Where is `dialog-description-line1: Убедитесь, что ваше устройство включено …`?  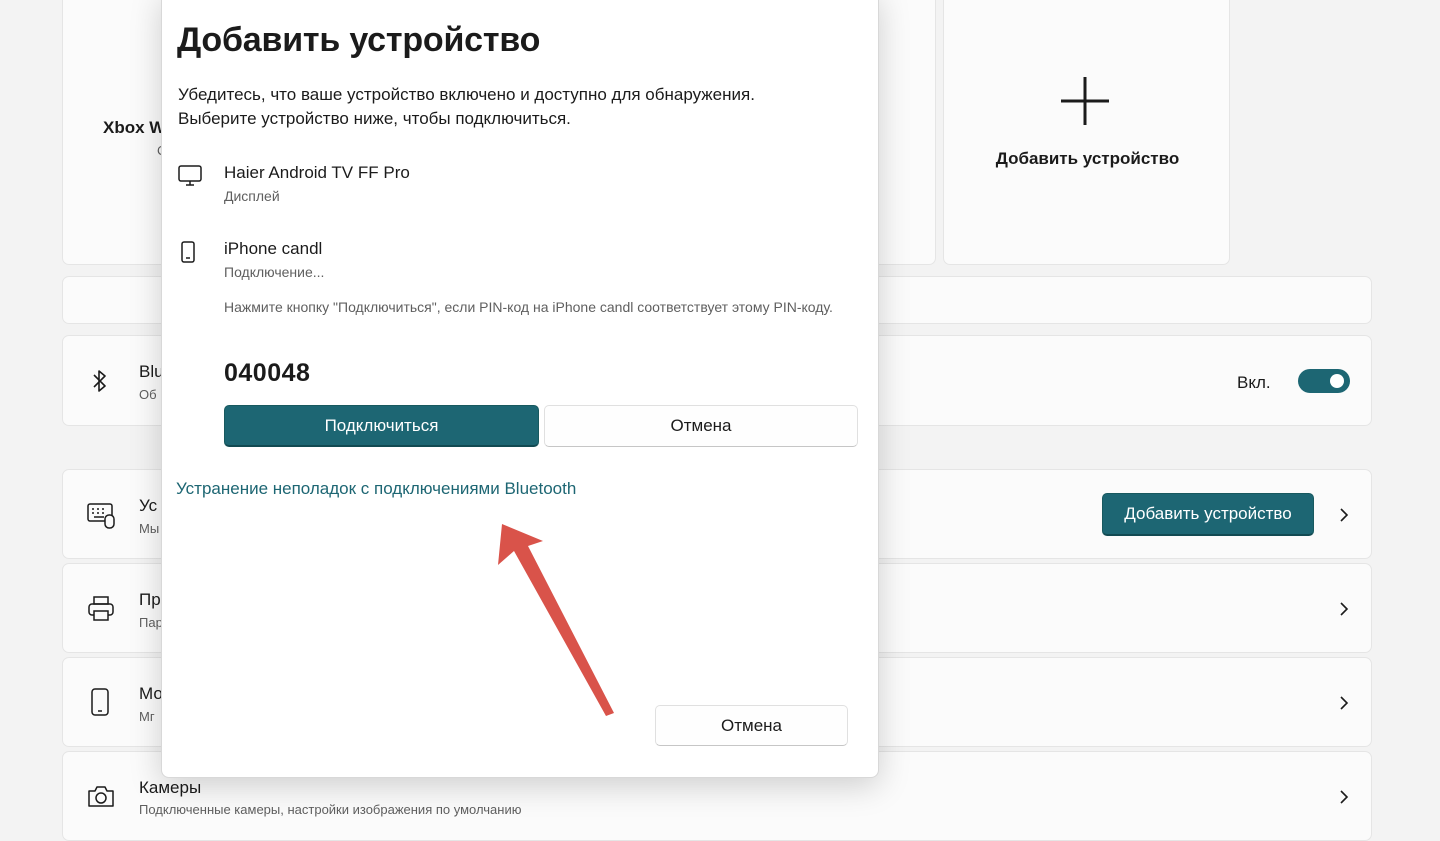 dialog-description-line1: Убедитесь, что ваше устройство включено … is located at coordinates (466, 94).